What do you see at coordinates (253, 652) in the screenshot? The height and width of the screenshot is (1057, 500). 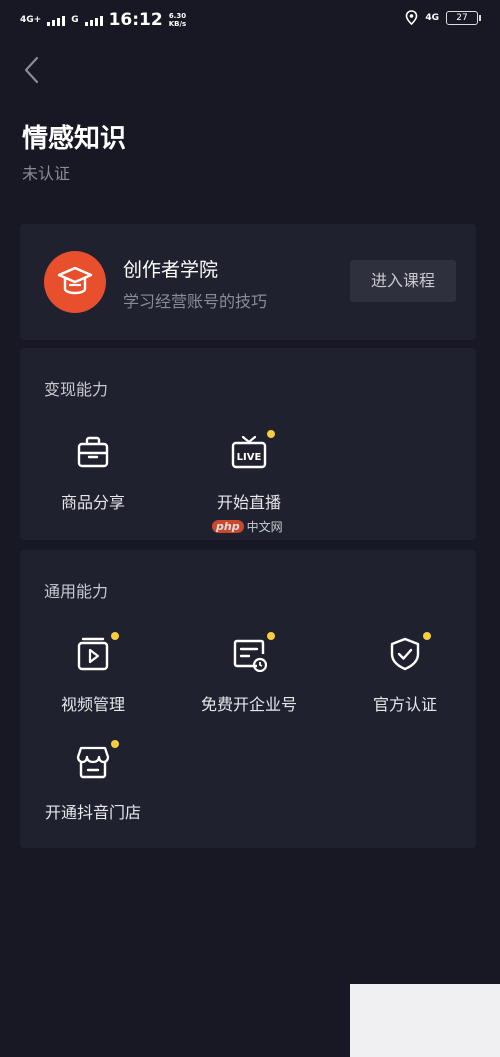 I see `enterprise-card-icon` at bounding box center [253, 652].